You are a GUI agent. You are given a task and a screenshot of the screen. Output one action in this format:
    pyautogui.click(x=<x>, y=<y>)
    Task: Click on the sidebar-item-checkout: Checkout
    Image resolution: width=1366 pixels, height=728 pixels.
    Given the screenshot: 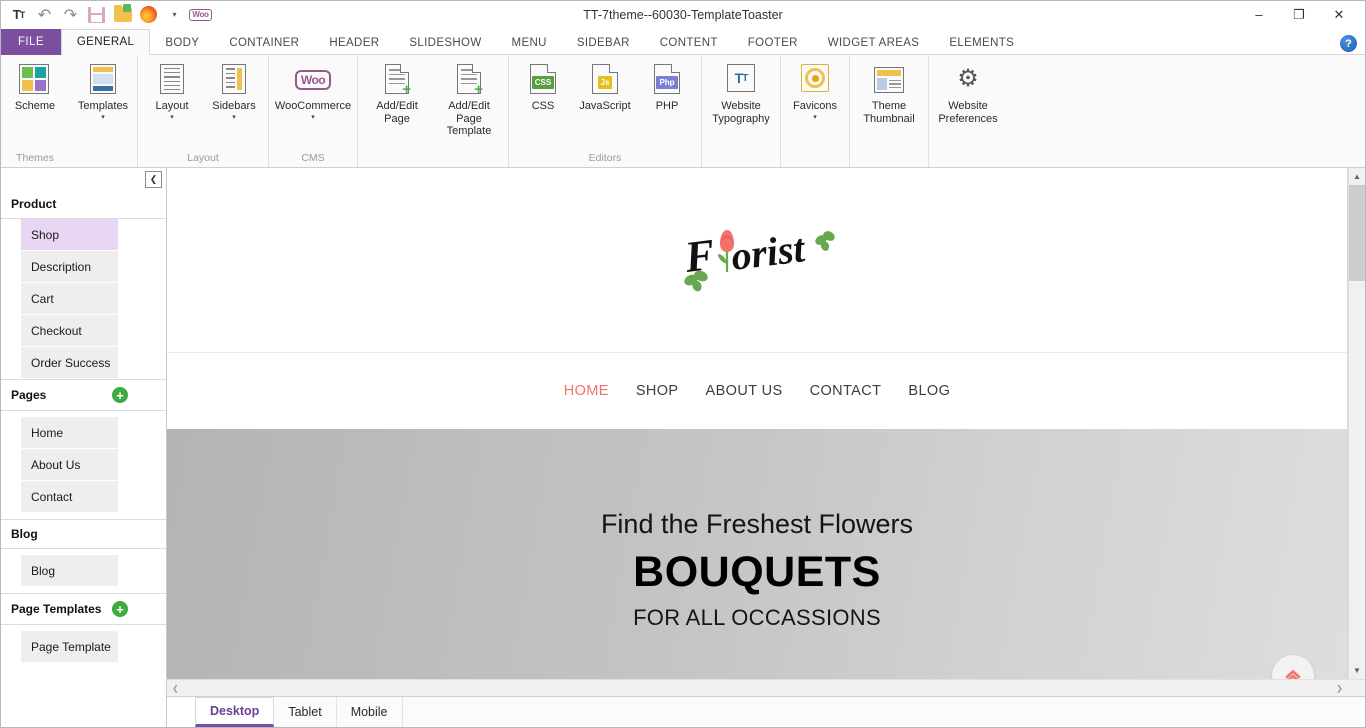 What is the action you would take?
    pyautogui.click(x=69, y=331)
    